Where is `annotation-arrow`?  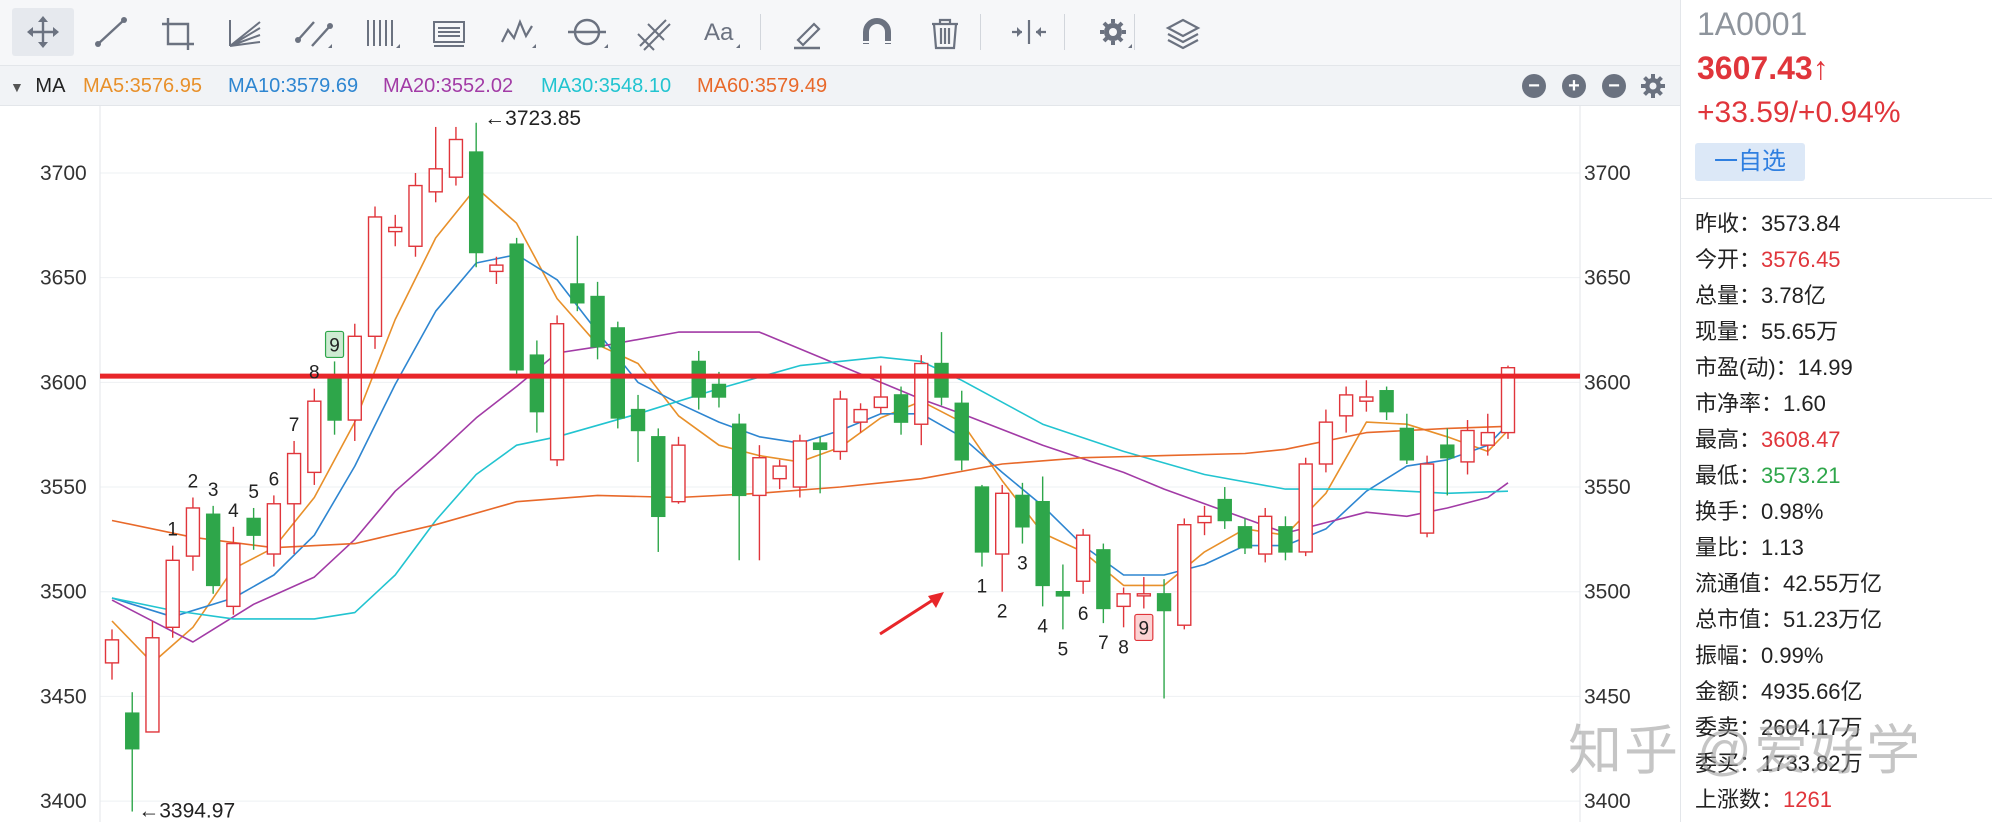 annotation-arrow is located at coordinates (908, 616).